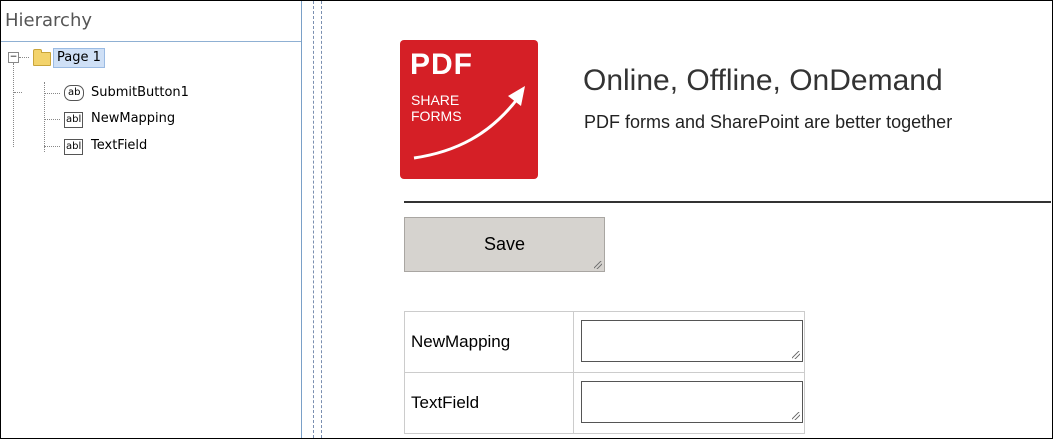  What do you see at coordinates (42, 57) in the screenshot?
I see `folder-icon` at bounding box center [42, 57].